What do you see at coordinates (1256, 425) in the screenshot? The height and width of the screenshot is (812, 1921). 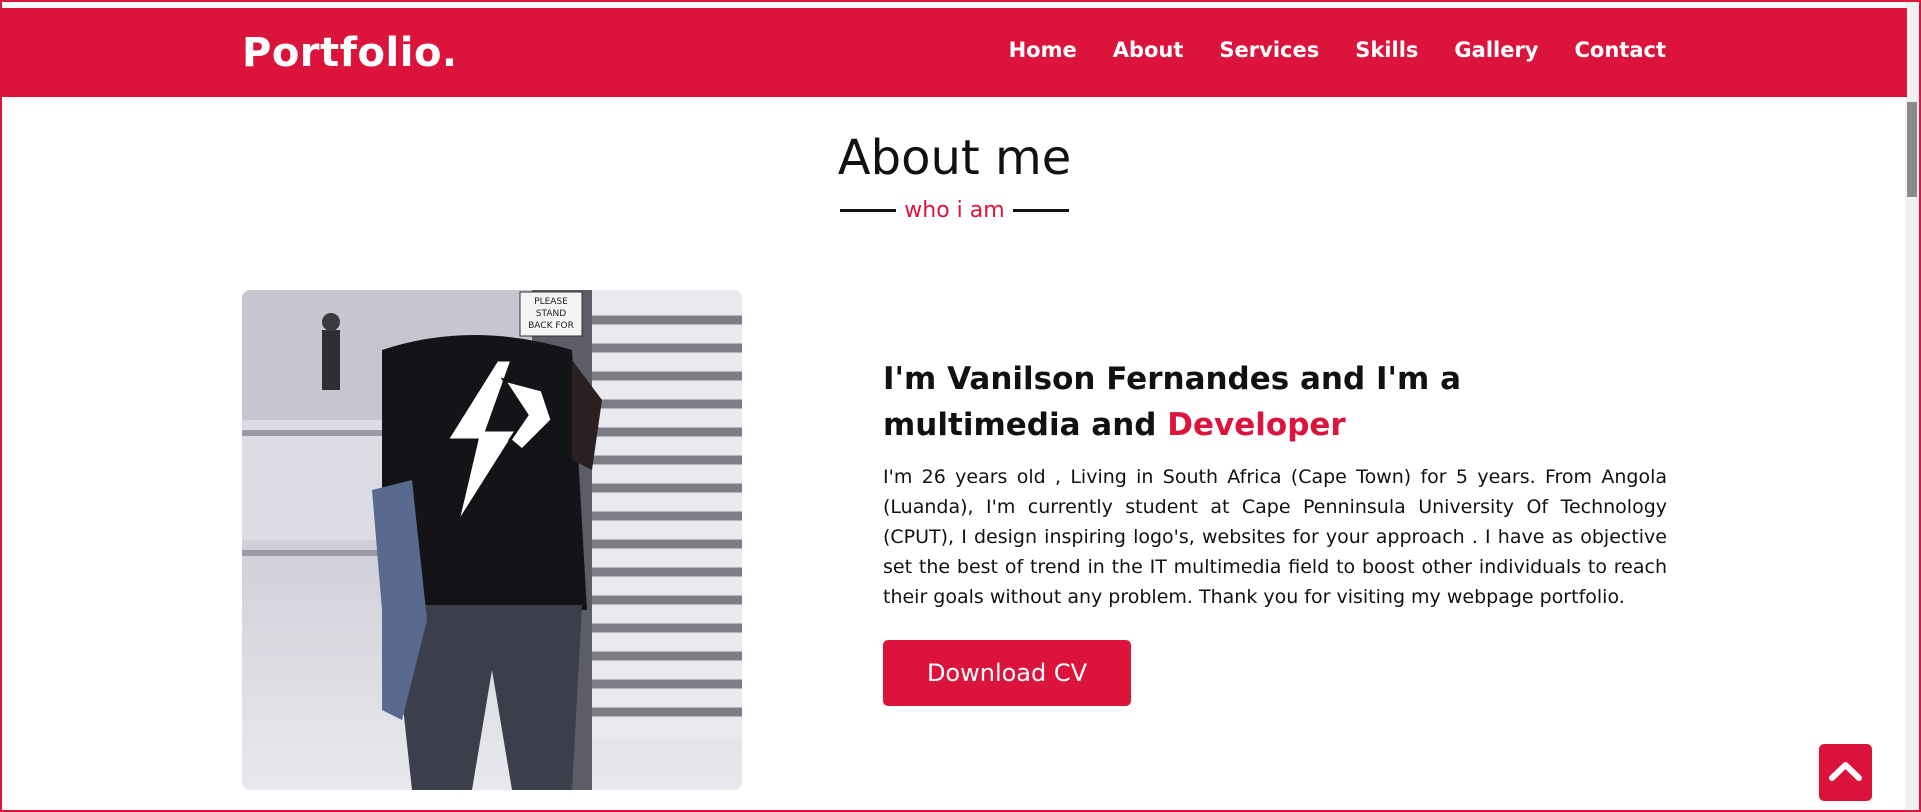 I see `headline-accent: Developer` at bounding box center [1256, 425].